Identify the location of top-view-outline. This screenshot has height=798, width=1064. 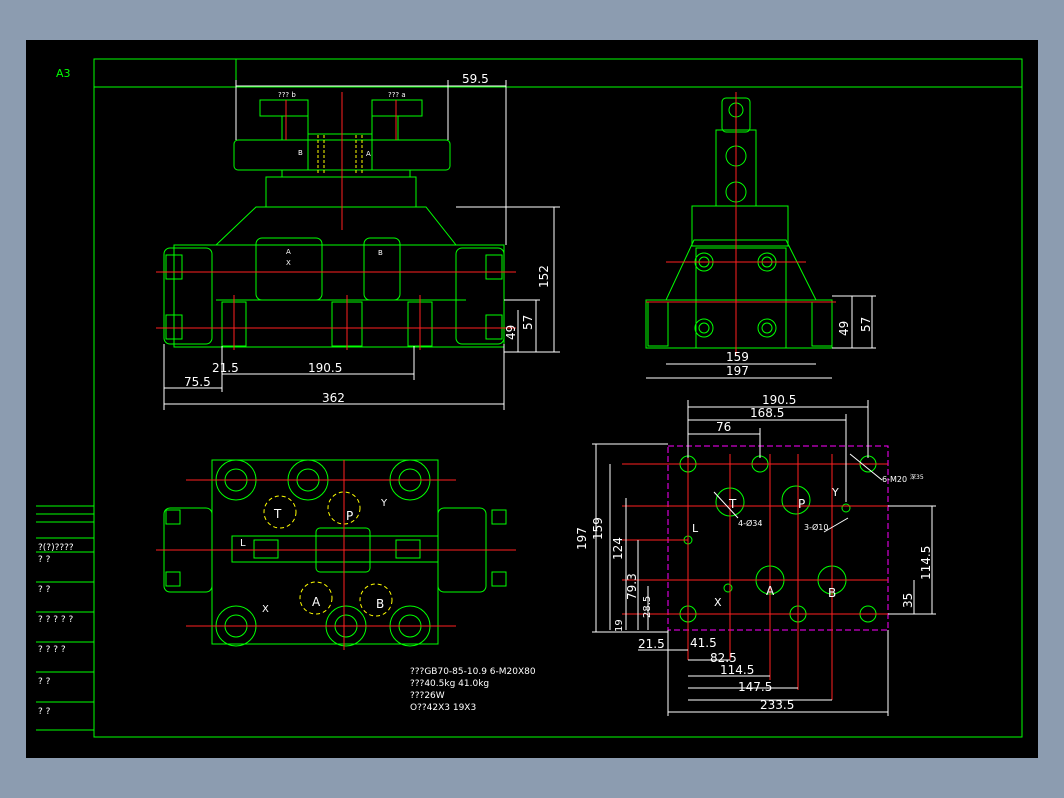
(335, 553).